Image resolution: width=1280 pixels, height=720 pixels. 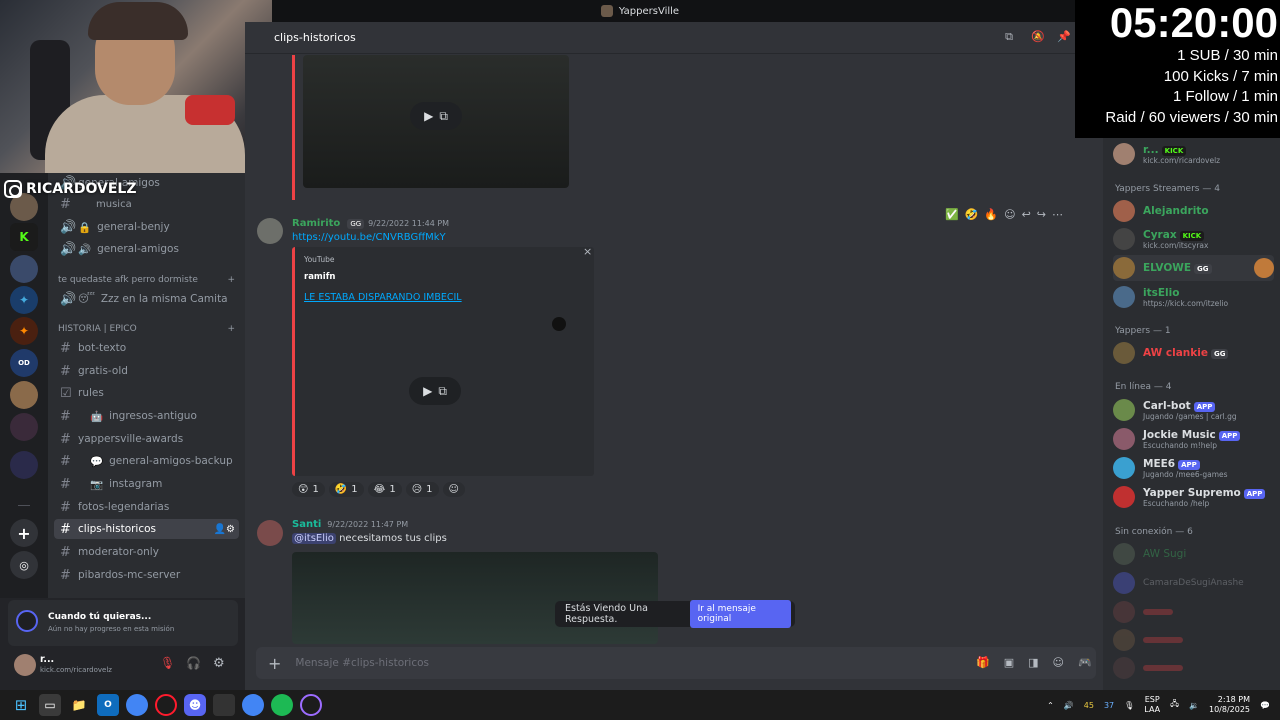 What do you see at coordinates (24, 237) in the screenshot?
I see `kick-server-icon: K` at bounding box center [24, 237].